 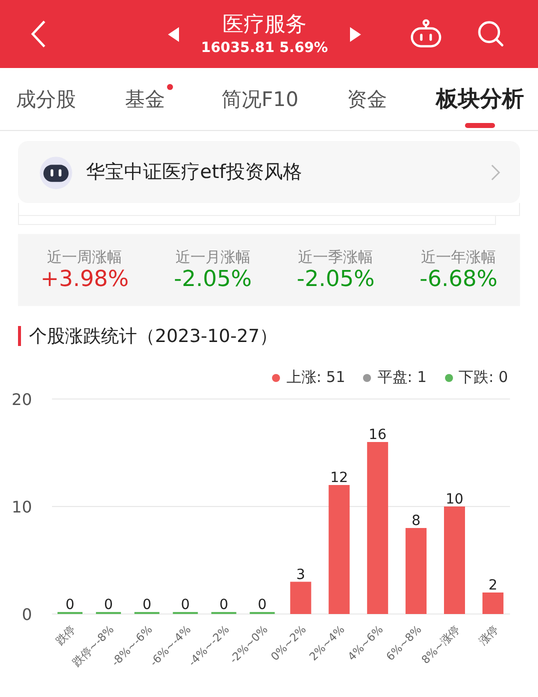 I want to click on chevron-right-icon, so click(x=495, y=172).